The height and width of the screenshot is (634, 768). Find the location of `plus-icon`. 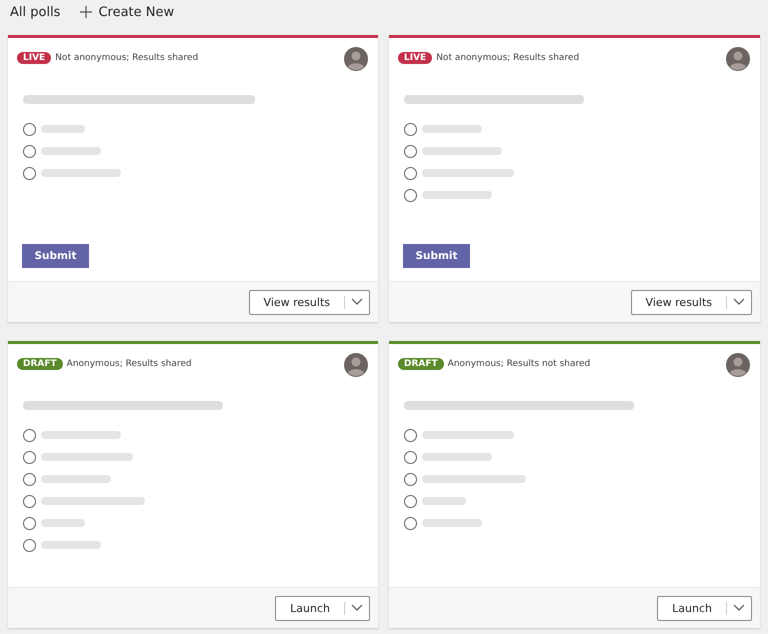

plus-icon is located at coordinates (86, 12).